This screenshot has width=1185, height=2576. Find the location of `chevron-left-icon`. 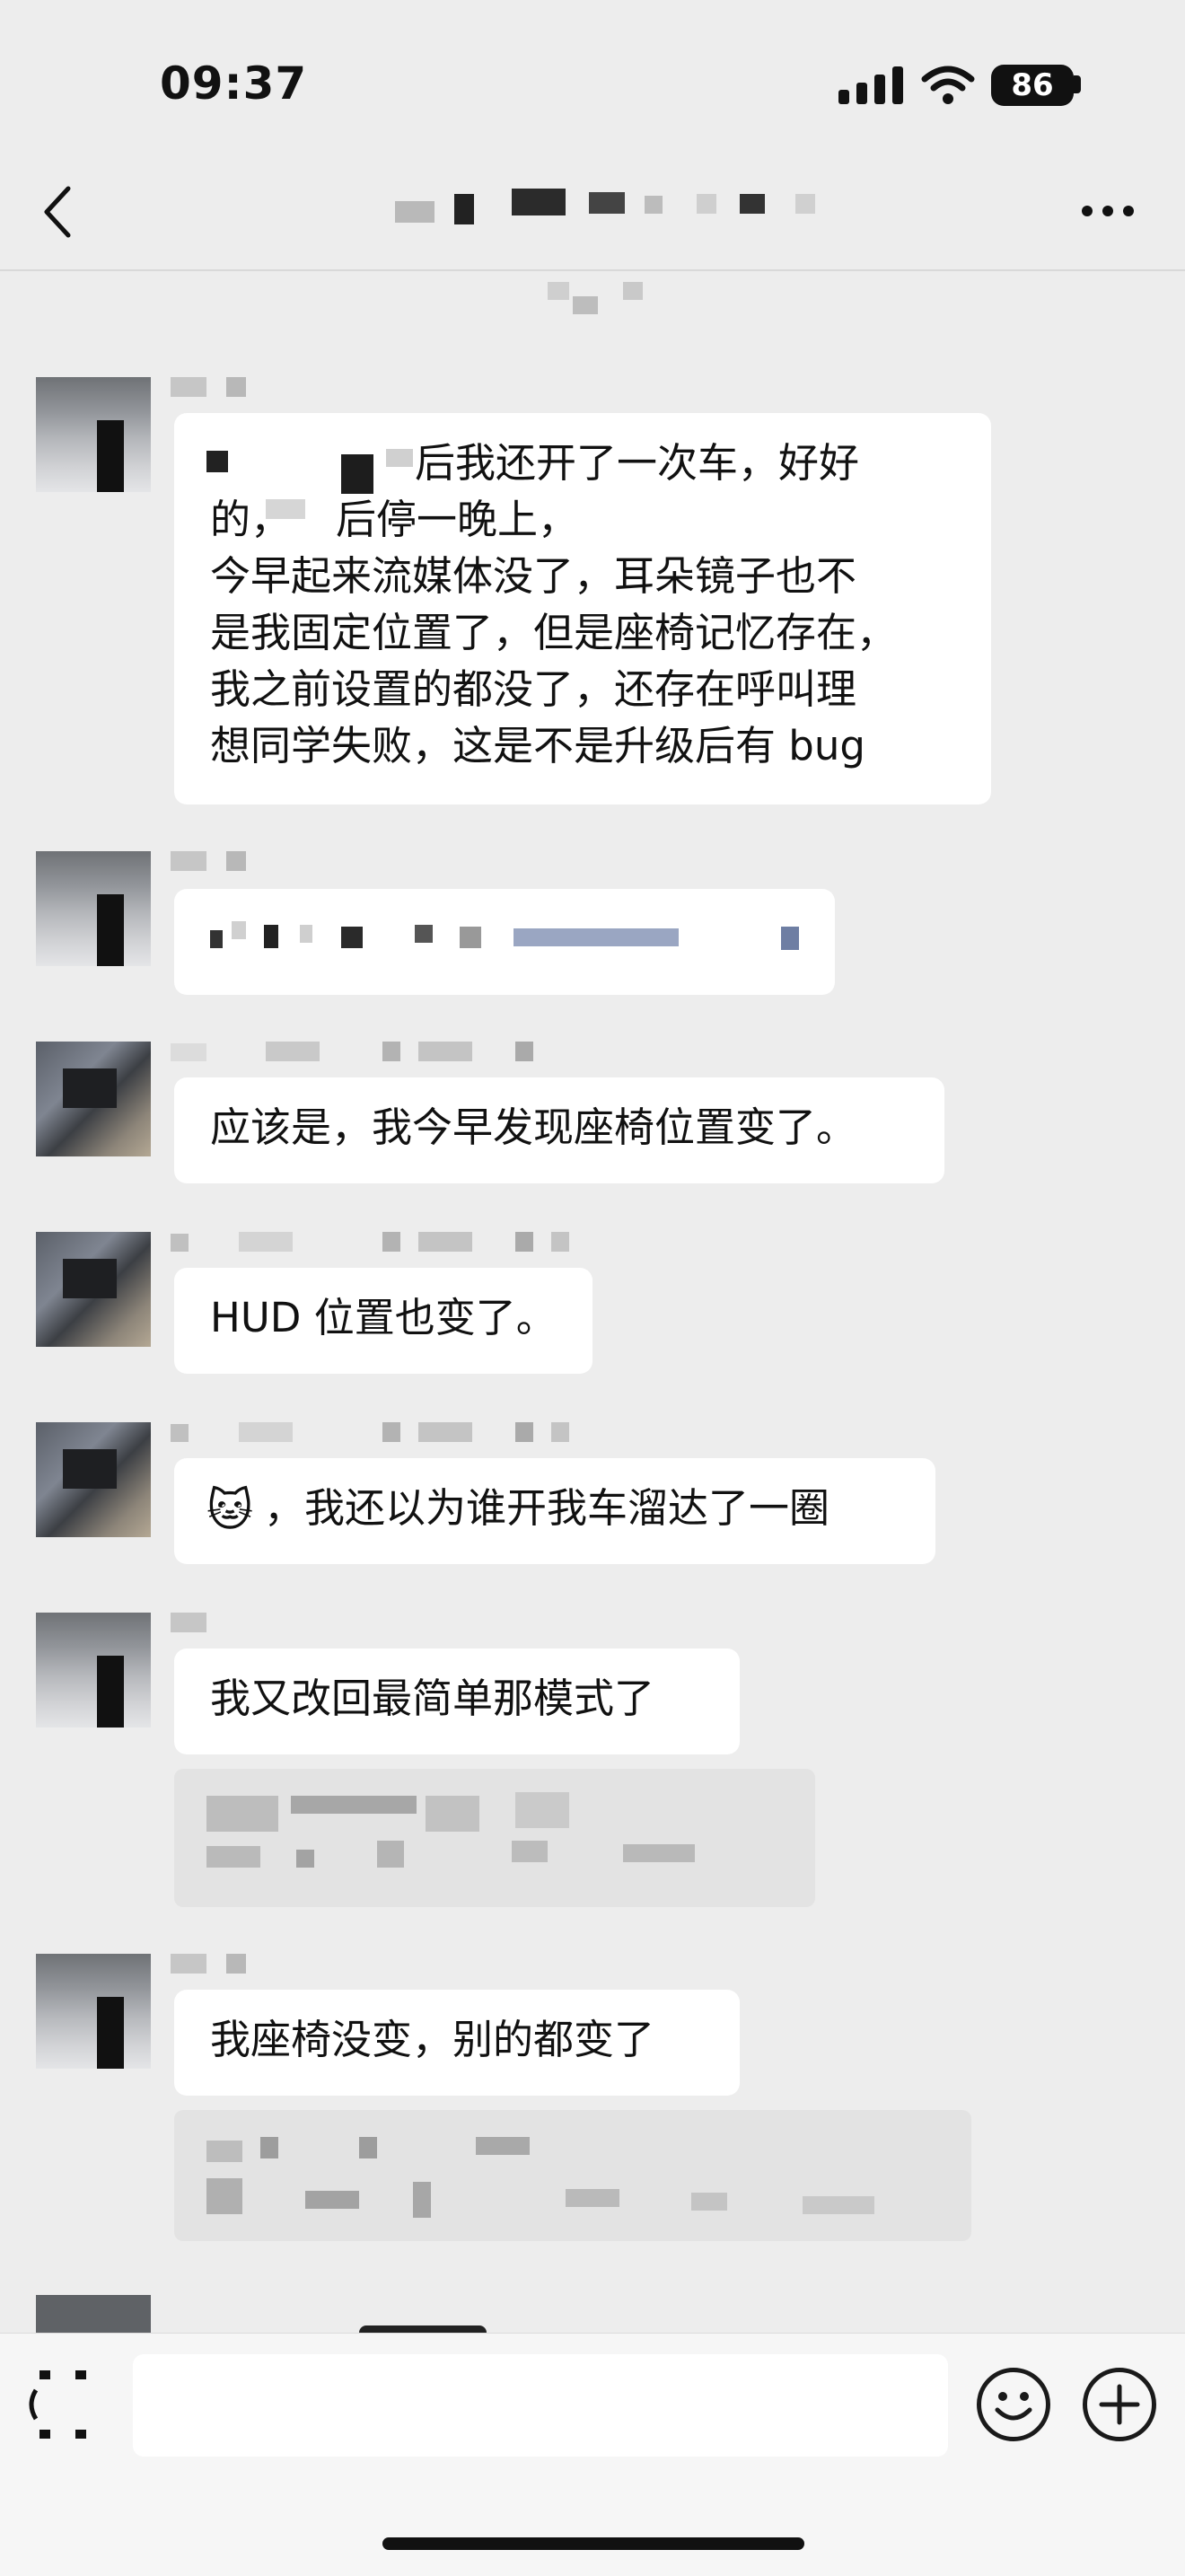

chevron-left-icon is located at coordinates (57, 212).